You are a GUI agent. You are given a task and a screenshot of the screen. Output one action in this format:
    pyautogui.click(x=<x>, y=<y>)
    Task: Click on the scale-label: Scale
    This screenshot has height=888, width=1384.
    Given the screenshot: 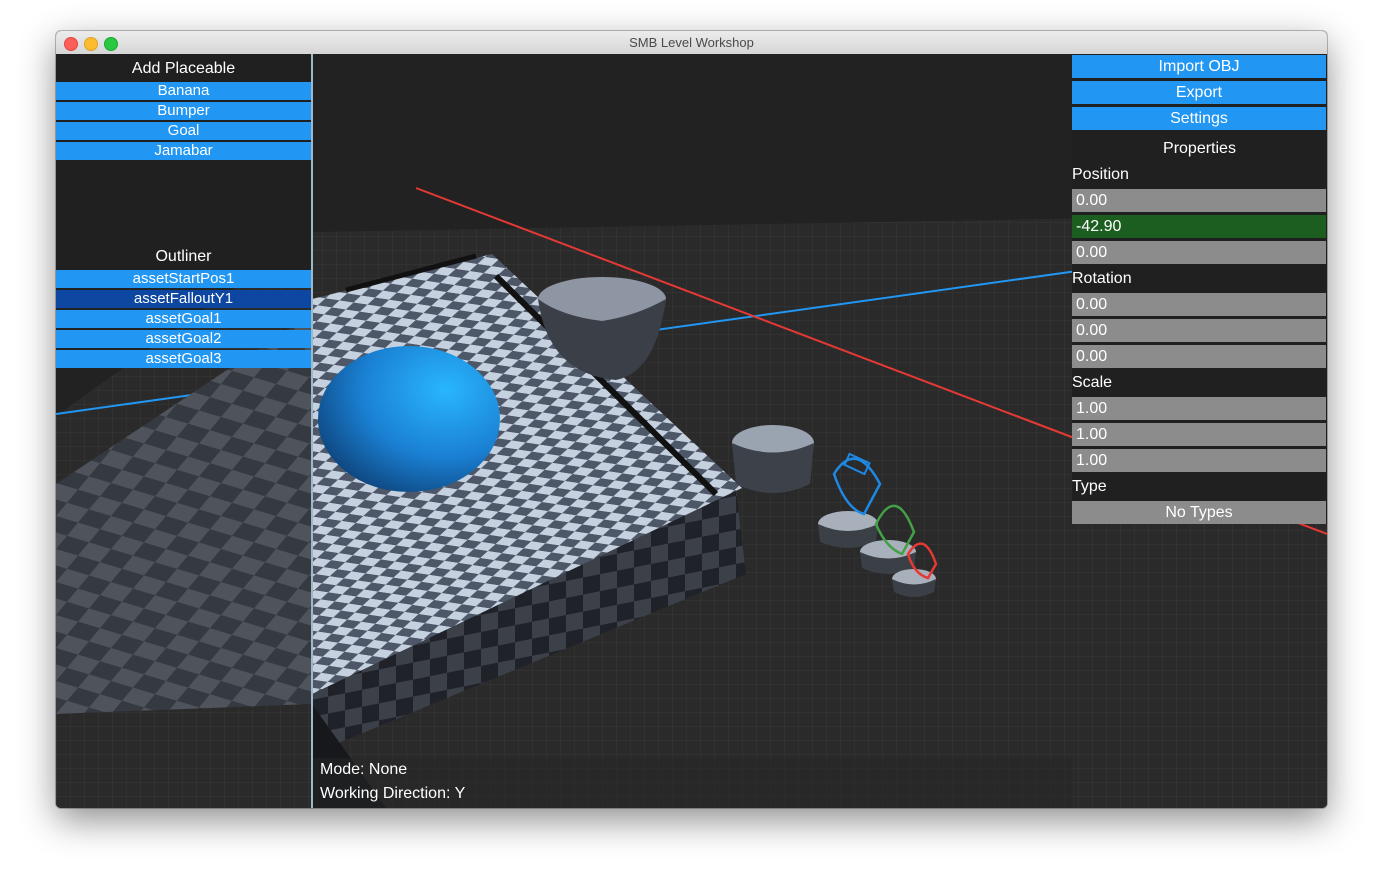 What is the action you would take?
    pyautogui.click(x=1092, y=382)
    